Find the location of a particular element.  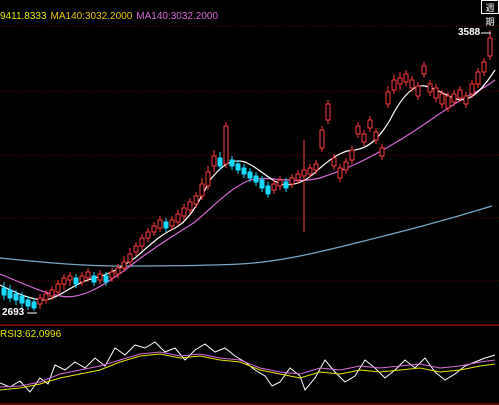

rsi-line-white is located at coordinates (248, 367).